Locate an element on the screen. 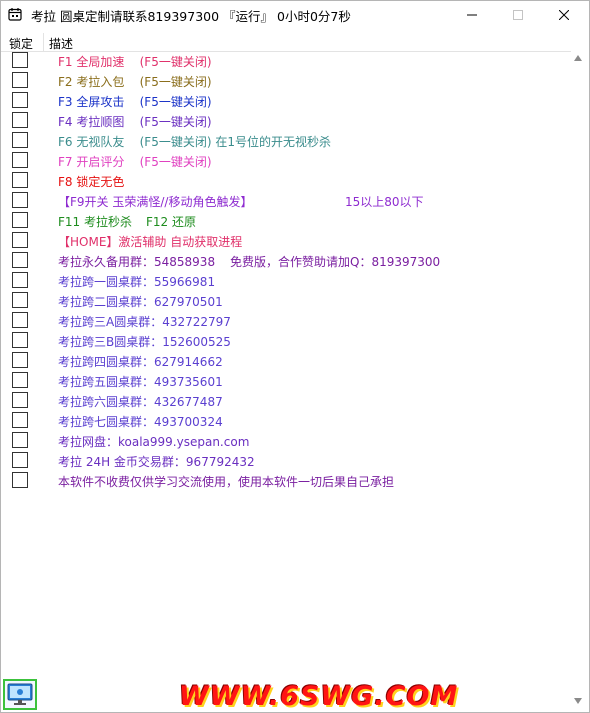 The height and width of the screenshot is (713, 590). item-text: 考拉跨一圆桌群：55966981 is located at coordinates (137, 282).